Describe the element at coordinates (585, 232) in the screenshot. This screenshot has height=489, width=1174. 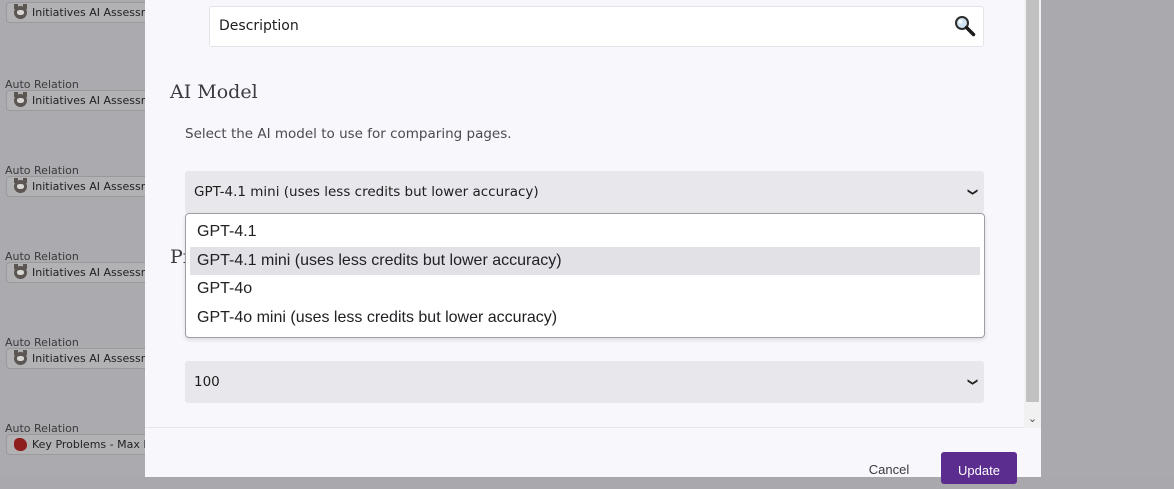
I see `ai-model-option: GPT-4.1` at that location.